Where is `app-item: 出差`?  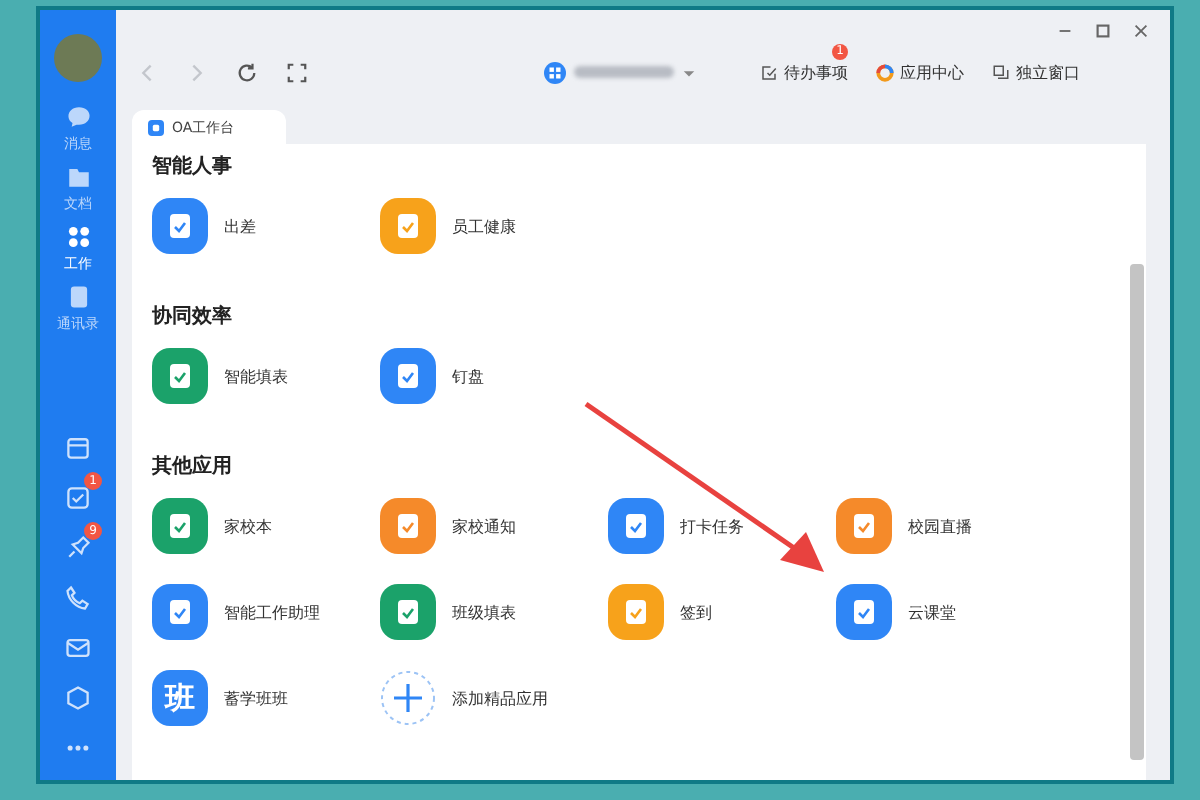
app-item: 出差 is located at coordinates (204, 226).